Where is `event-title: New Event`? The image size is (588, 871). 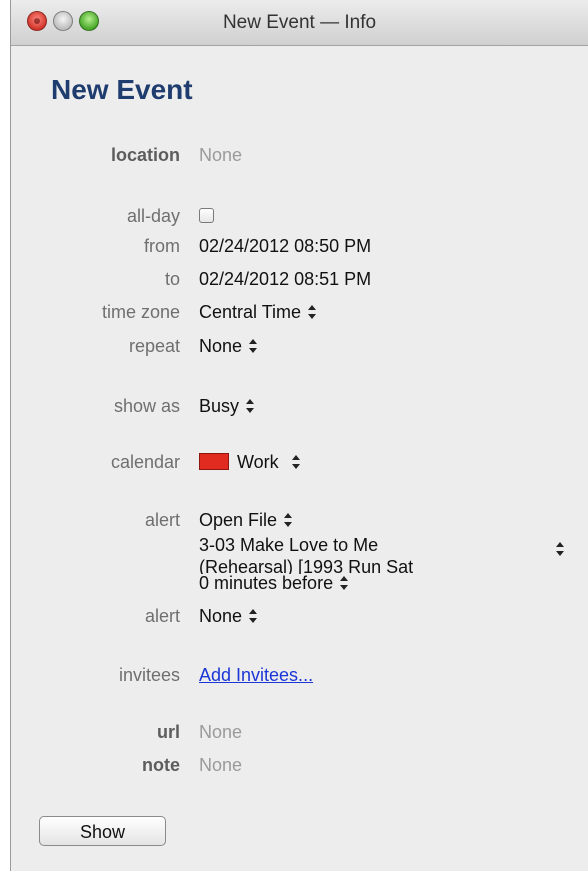
event-title: New Event is located at coordinates (122, 90).